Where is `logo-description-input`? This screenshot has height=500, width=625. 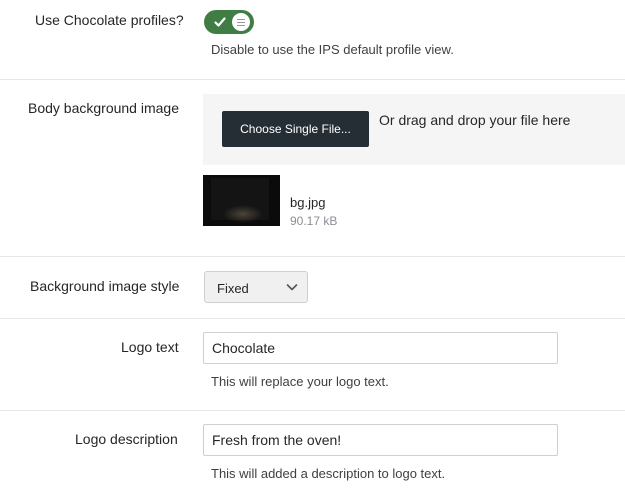
logo-description-input is located at coordinates (380, 440).